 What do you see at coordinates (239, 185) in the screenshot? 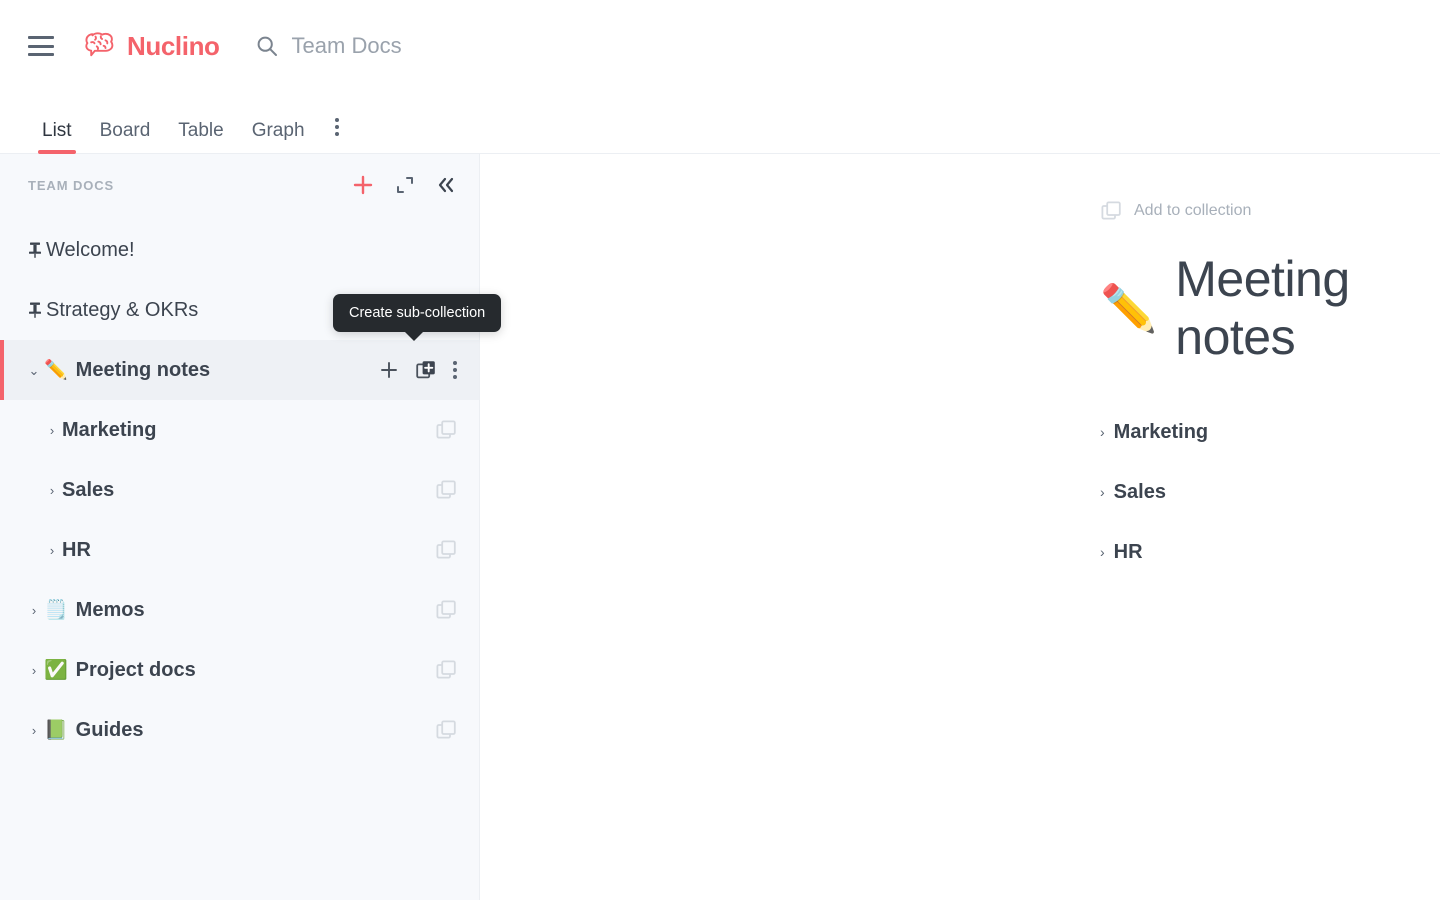
I see `sidebar-header: TEAM DOCS` at bounding box center [239, 185].